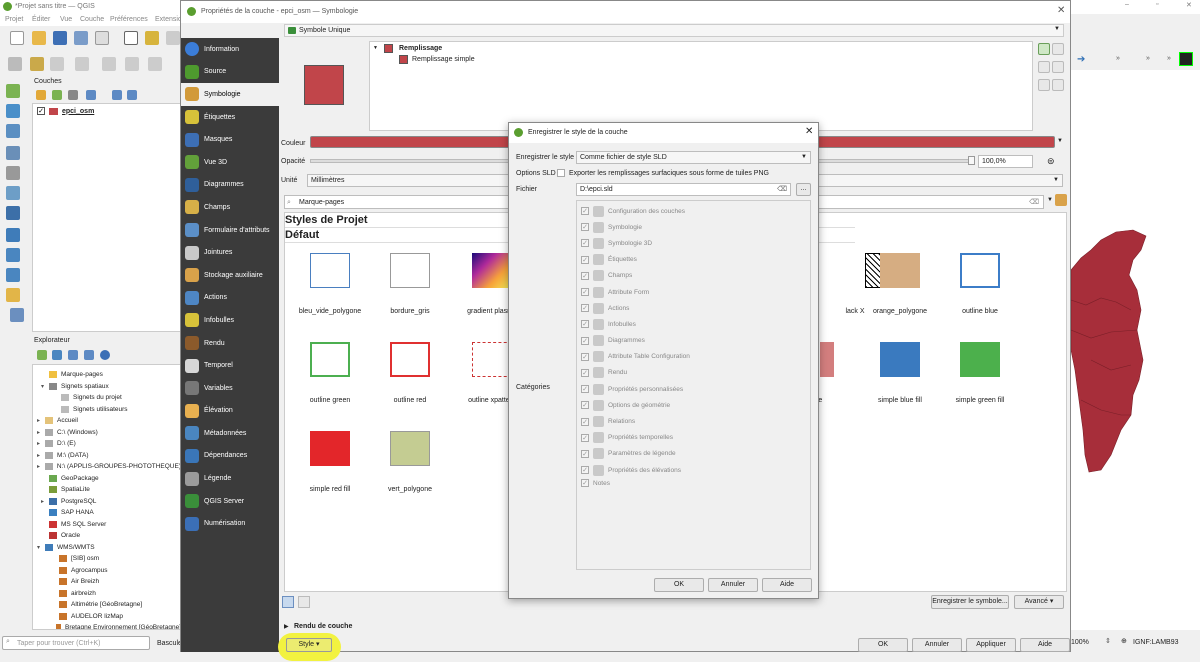  I want to click on nav-item: Symbologie, so click(230, 94).